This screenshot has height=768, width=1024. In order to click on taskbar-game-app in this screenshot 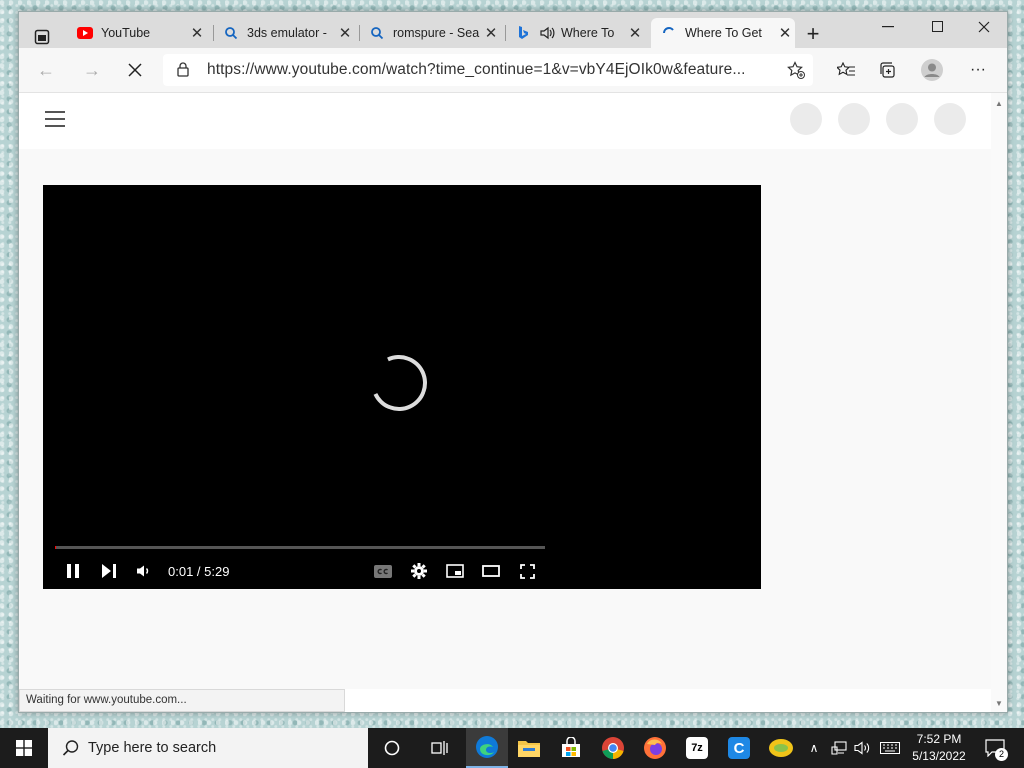, I will do `click(781, 748)`.